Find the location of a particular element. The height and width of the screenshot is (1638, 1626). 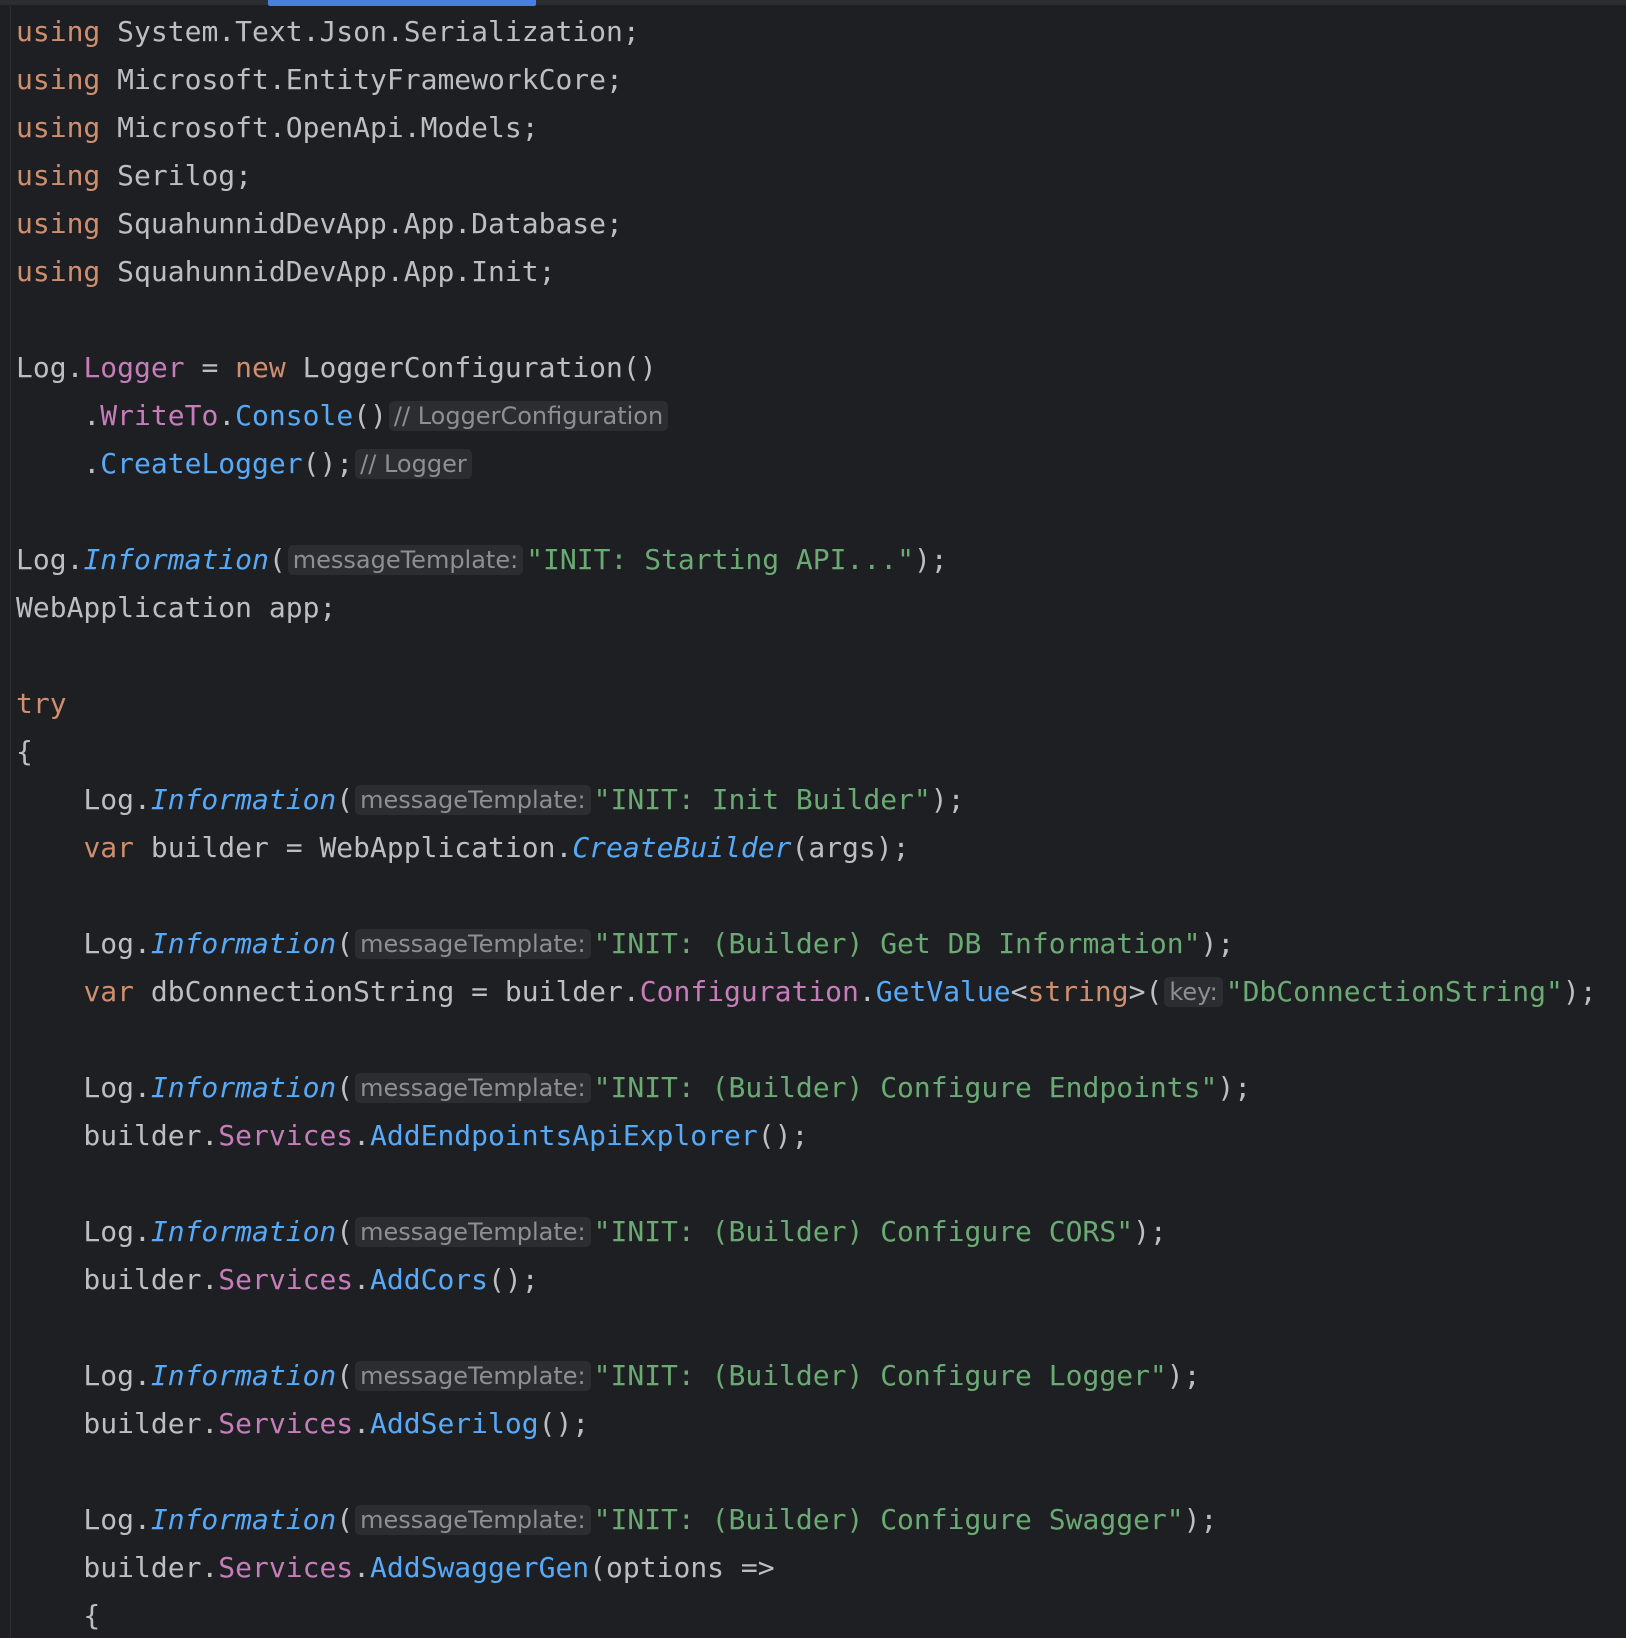

code-line: using Microsoft.EntityFrameworkCore; is located at coordinates (806, 80).